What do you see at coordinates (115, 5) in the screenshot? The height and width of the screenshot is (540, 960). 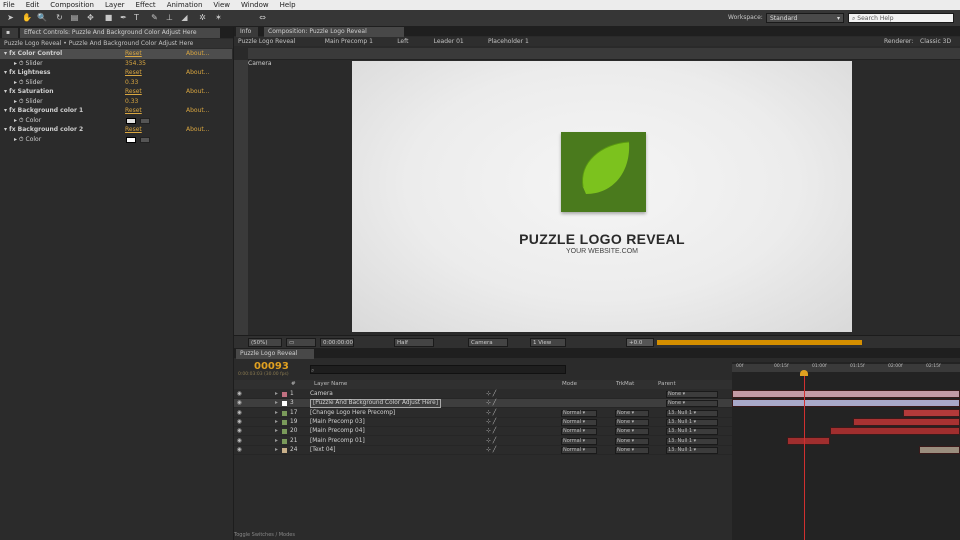 I see `menu-item-layer: Layer` at bounding box center [115, 5].